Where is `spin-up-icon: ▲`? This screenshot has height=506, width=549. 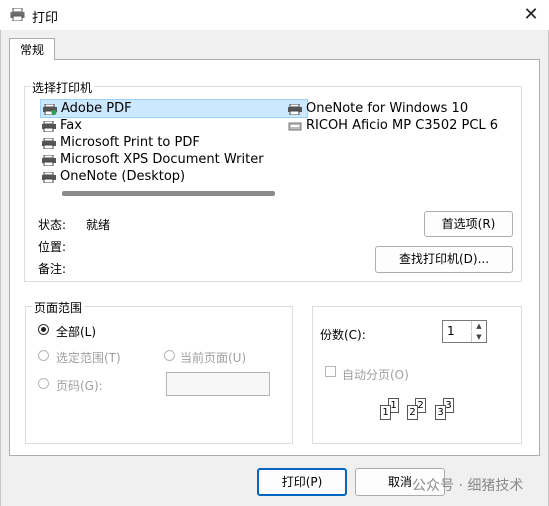
spin-up-icon: ▲ is located at coordinates (478, 326).